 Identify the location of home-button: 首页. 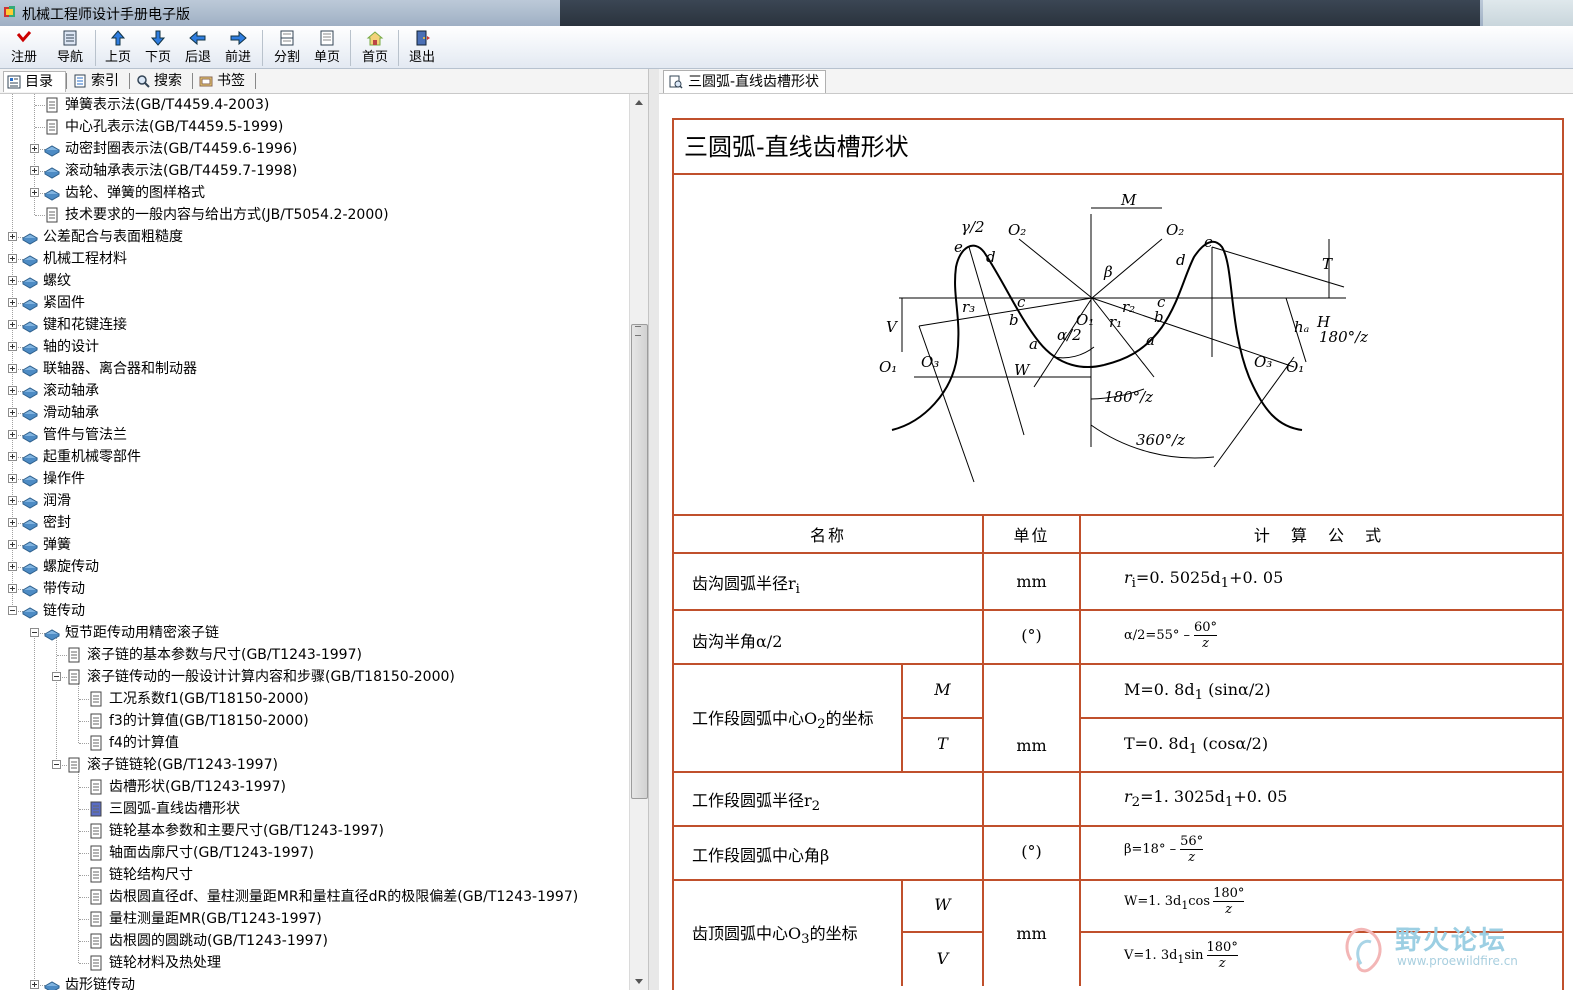
(375, 48).